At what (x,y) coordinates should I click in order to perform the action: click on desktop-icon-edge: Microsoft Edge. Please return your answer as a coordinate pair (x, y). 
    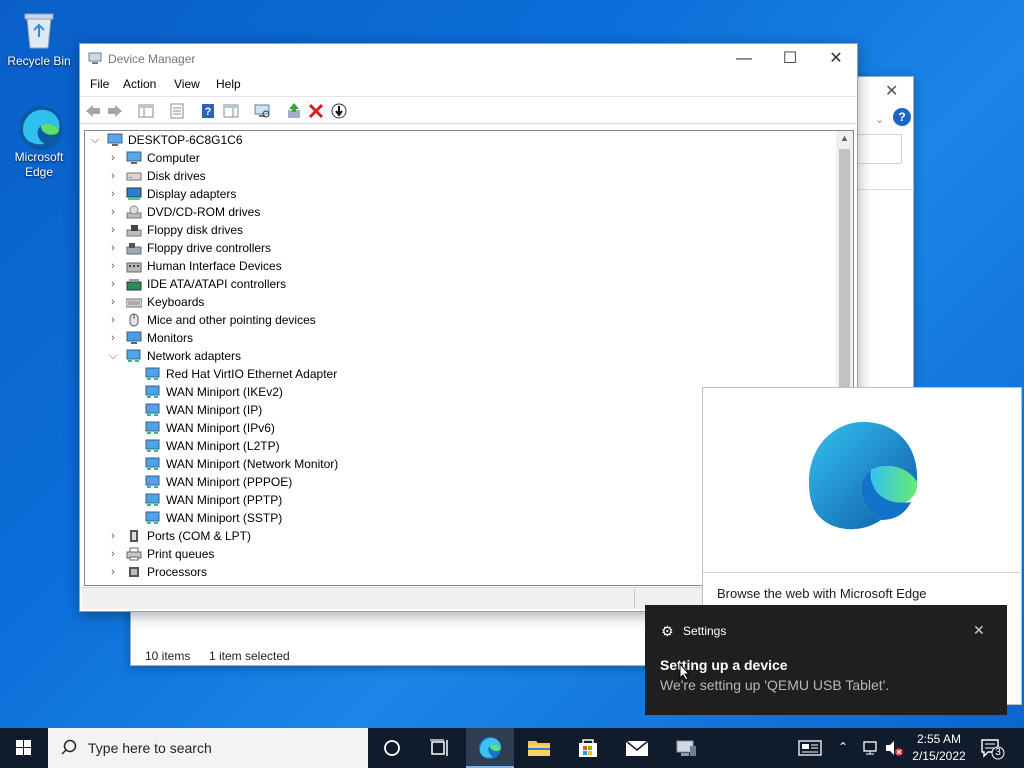
    Looking at the image, I should click on (39, 142).